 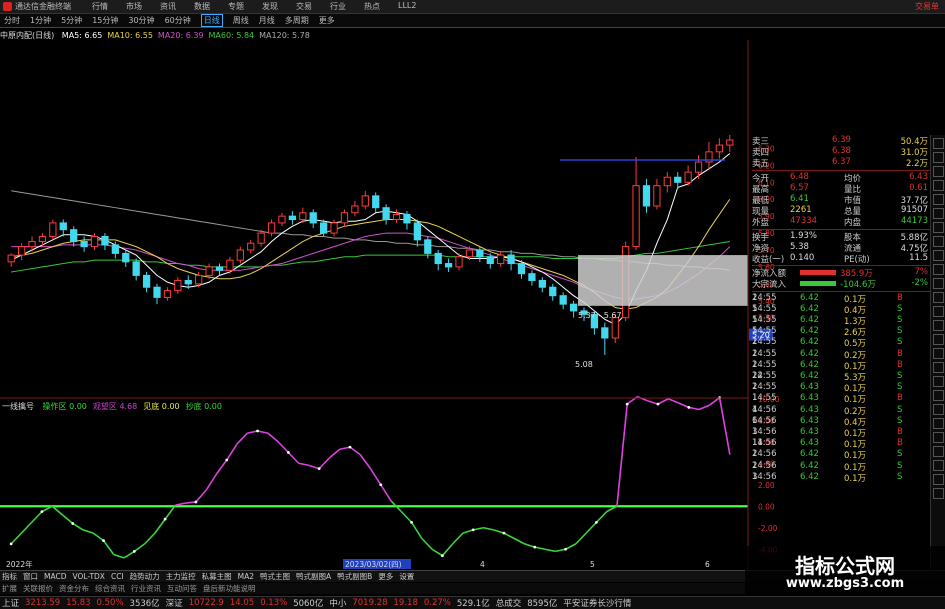 I want to click on indicator-tab: CCI, so click(x=117, y=576).